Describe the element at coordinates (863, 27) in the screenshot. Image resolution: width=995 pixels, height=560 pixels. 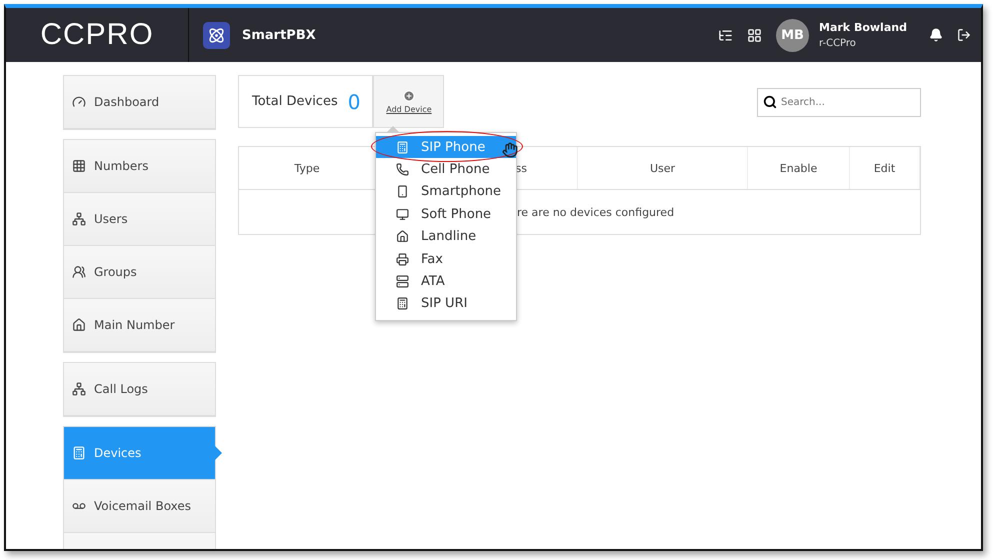
I see `user-name: Mark Bowland` at that location.